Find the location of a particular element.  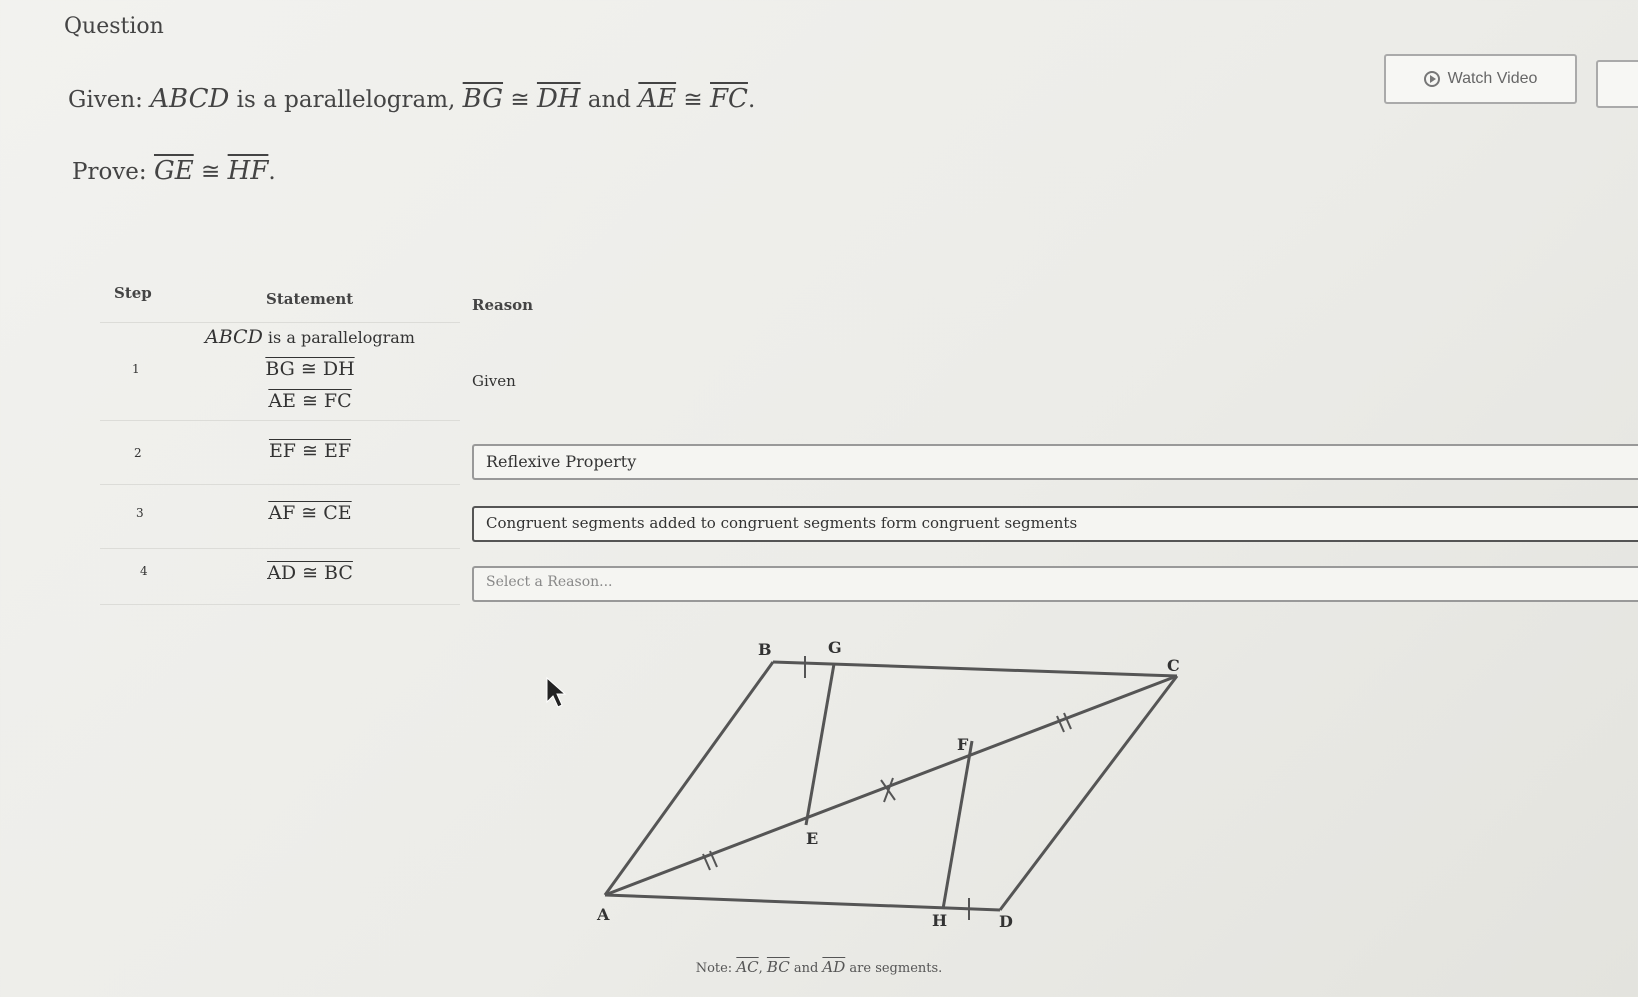

label-c: C is located at coordinates (1173, 665).